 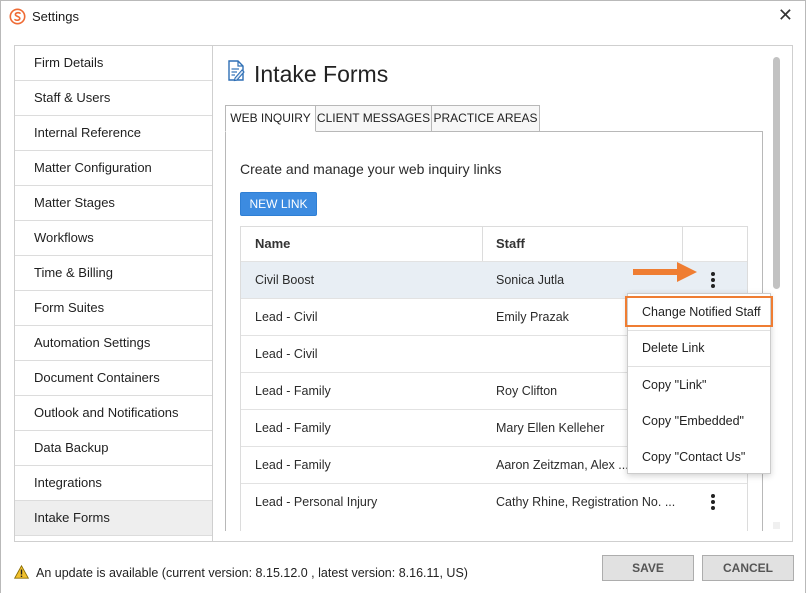 I want to click on row-name: Lead - Personal Injury, so click(x=316, y=502).